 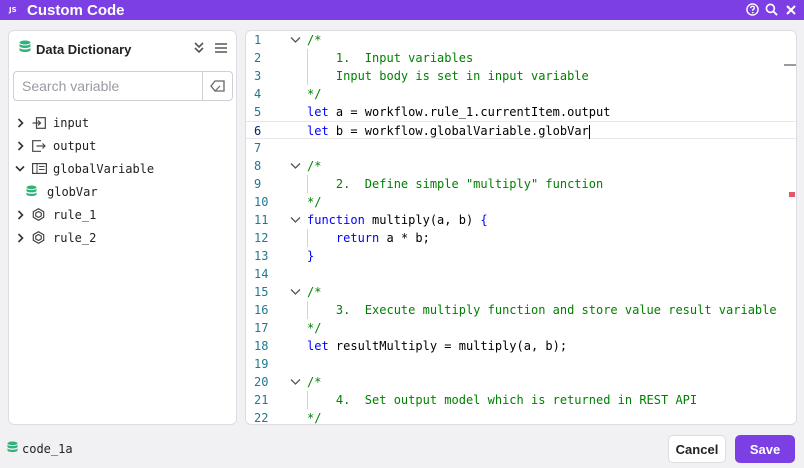 What do you see at coordinates (217, 86) in the screenshot?
I see `eraser-icon` at bounding box center [217, 86].